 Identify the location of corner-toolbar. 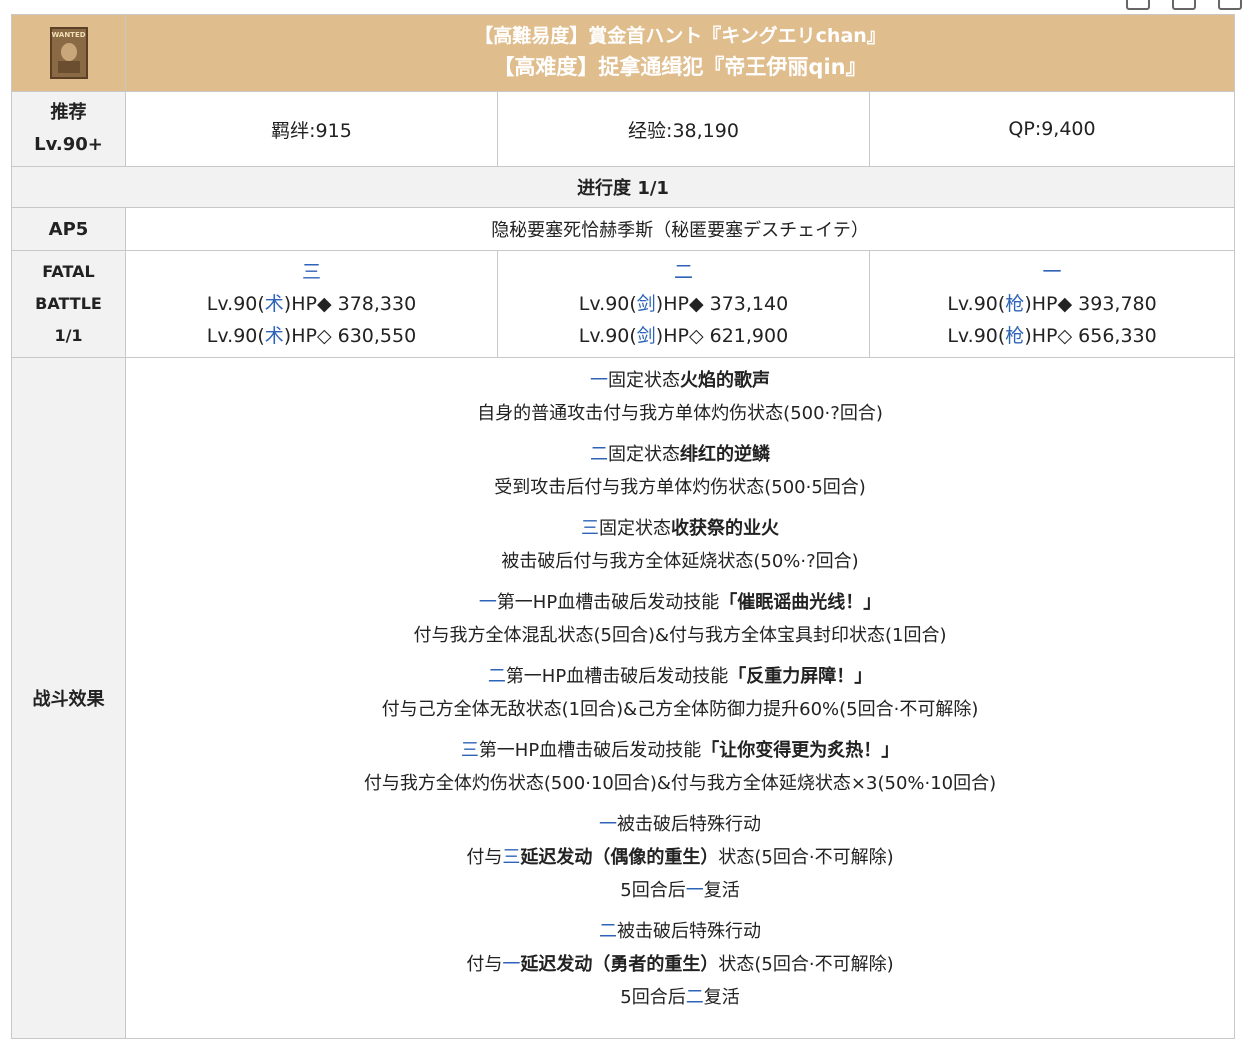
(1184, 5).